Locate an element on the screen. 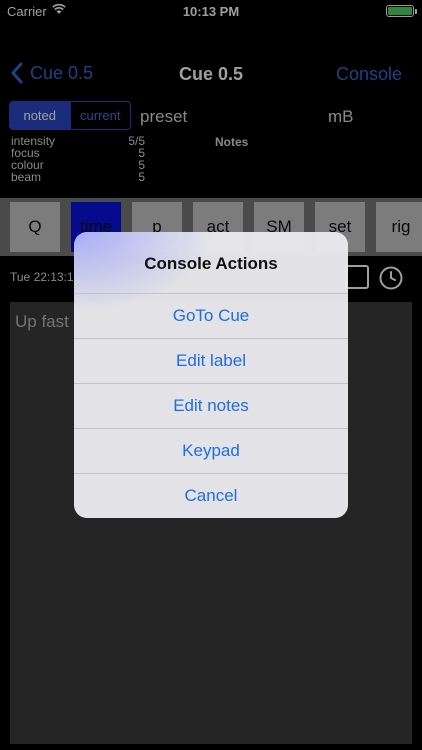 The image size is (422, 750). dialog-title: Console Actions is located at coordinates (211, 263).